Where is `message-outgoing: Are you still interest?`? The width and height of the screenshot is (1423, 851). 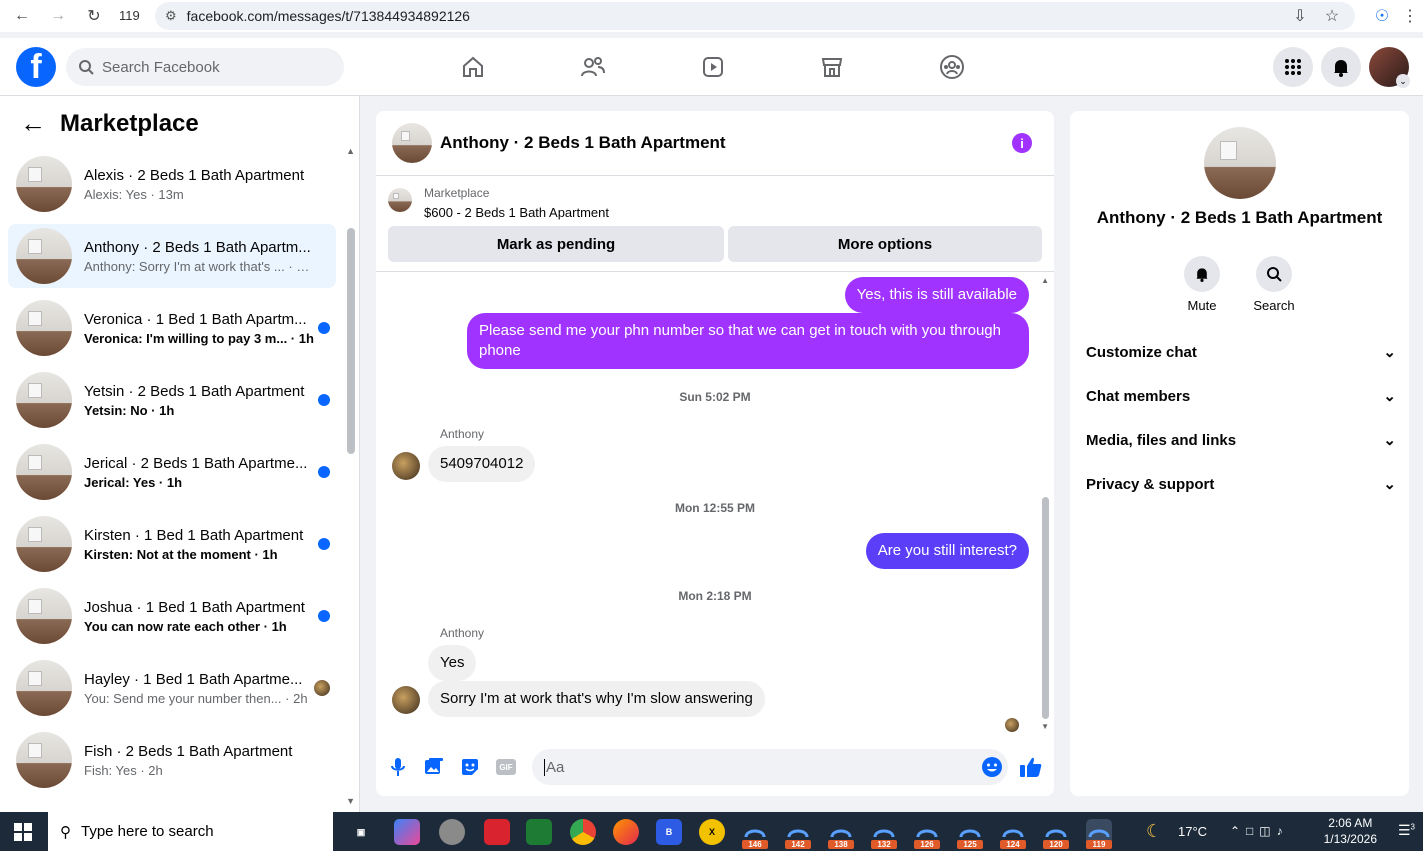 message-outgoing: Are you still interest? is located at coordinates (947, 551).